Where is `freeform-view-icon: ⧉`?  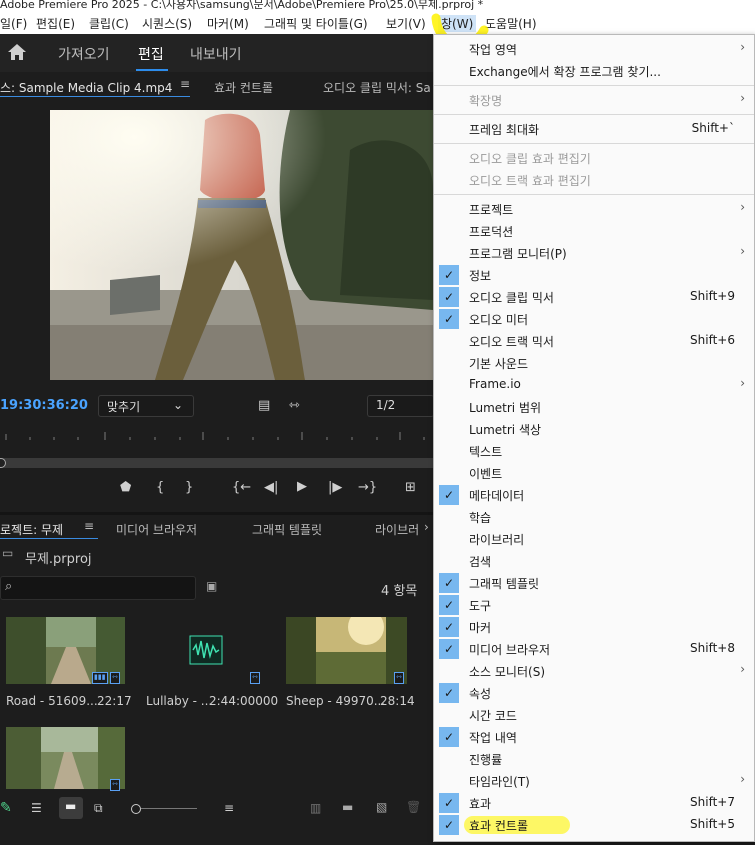
freeform-view-icon: ⧉ is located at coordinates (98, 808).